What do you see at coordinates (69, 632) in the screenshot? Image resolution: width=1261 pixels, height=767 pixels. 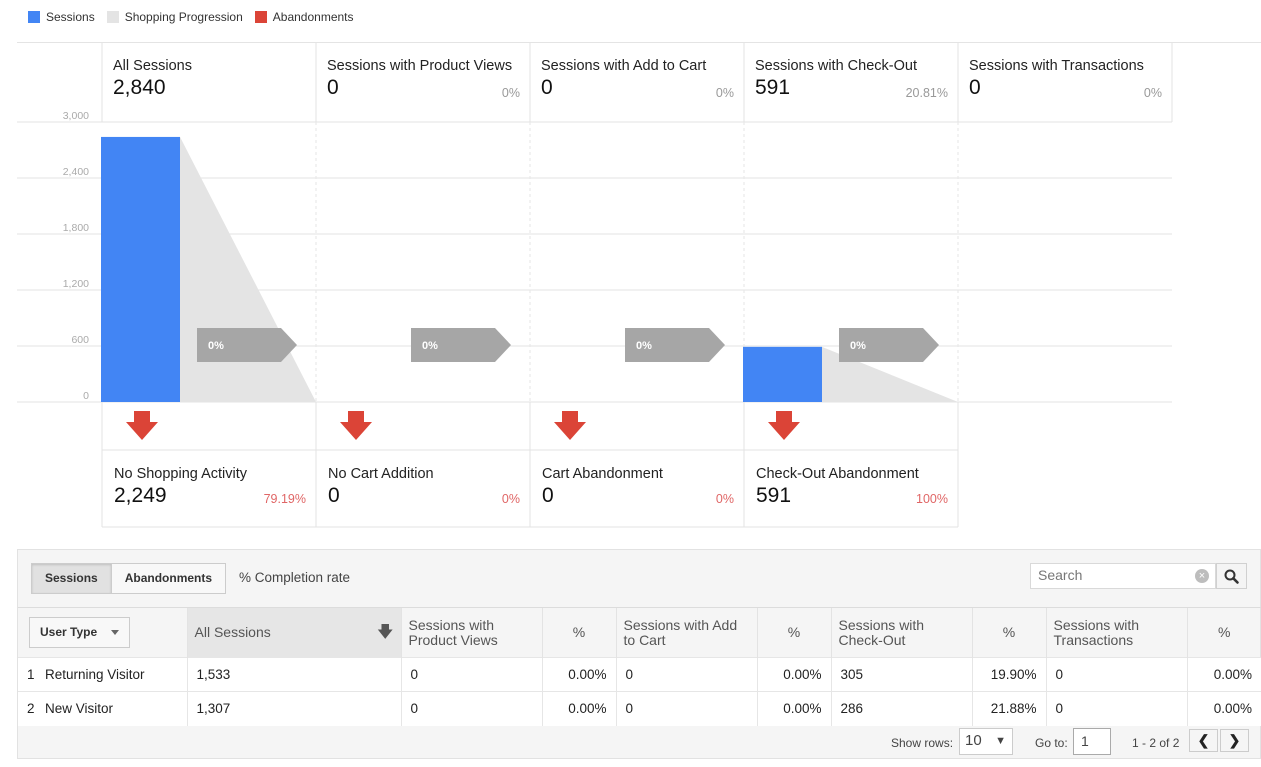 I see `dimension-label: User Type` at bounding box center [69, 632].